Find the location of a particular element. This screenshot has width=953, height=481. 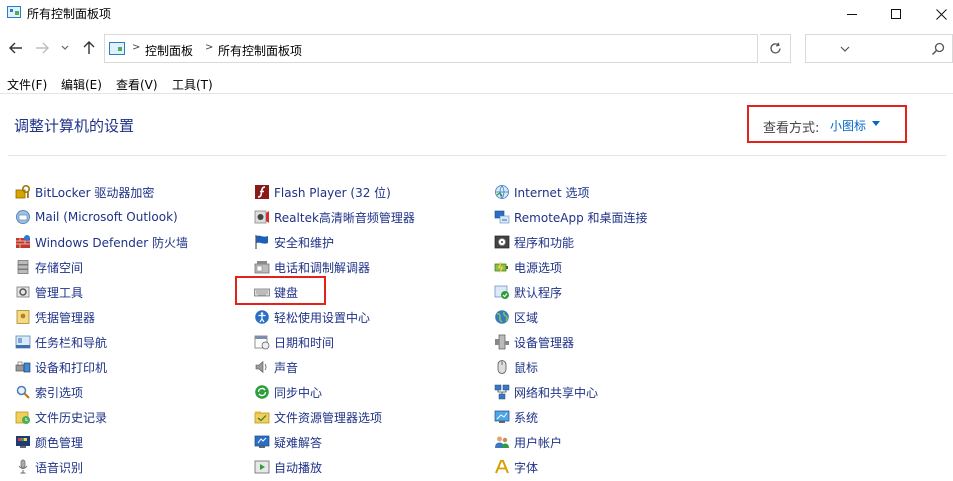

control-panel-item: Mail (Microsoft Outlook) is located at coordinates (96, 217).